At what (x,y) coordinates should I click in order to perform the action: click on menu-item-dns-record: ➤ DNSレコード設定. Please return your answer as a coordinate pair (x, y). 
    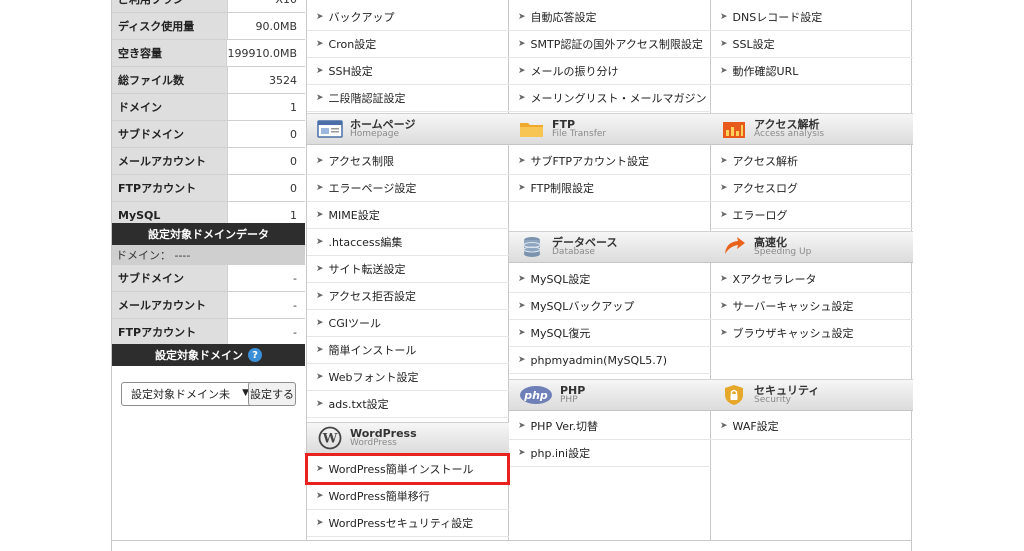
    Looking at the image, I should click on (812, 17).